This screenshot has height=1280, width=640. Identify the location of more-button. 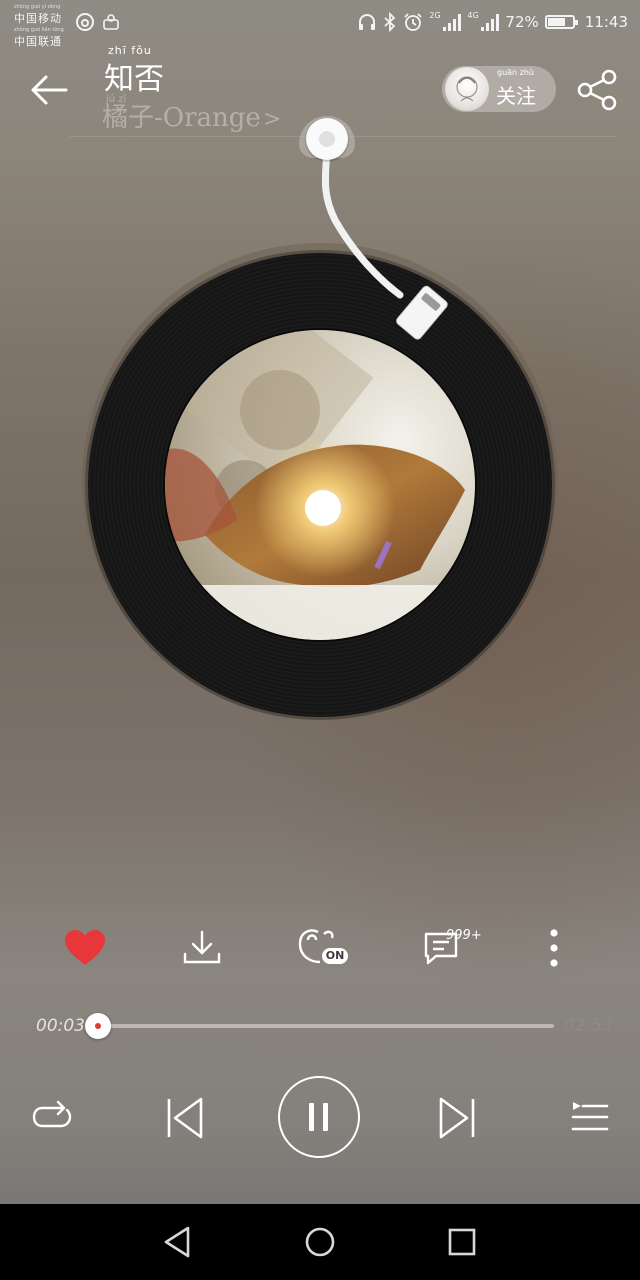
(554, 948).